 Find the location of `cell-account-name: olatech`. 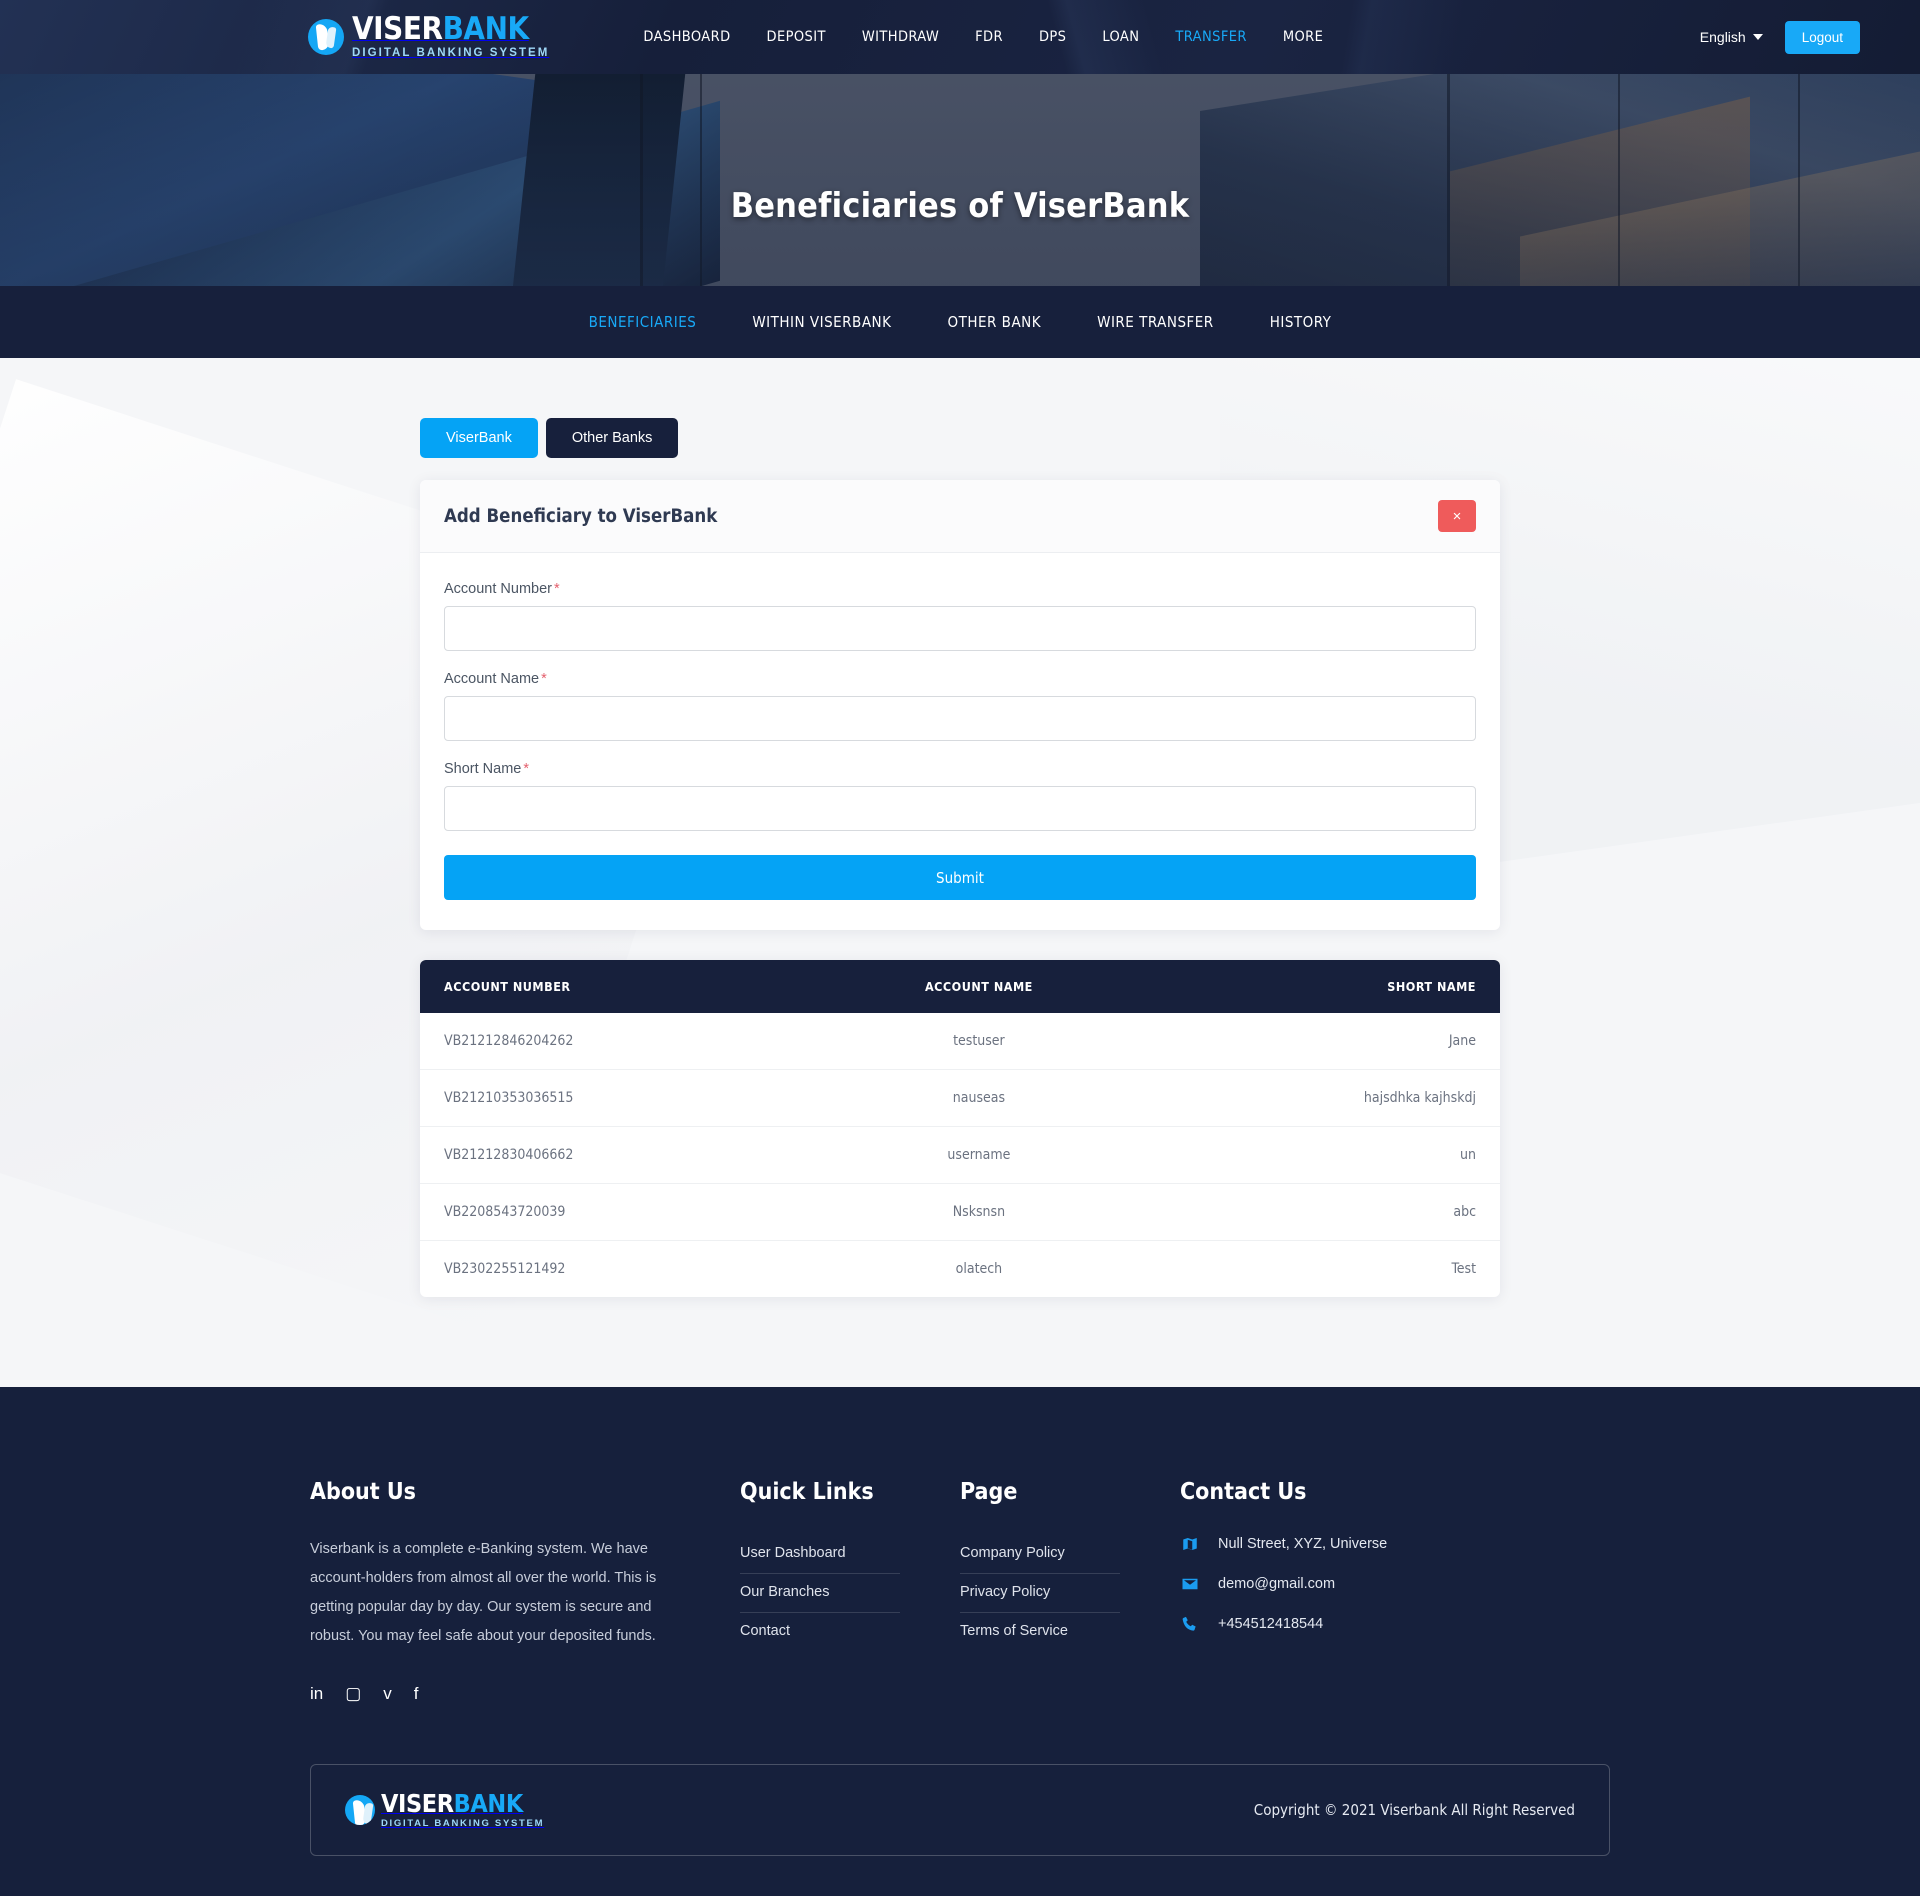

cell-account-name: olatech is located at coordinates (979, 1269).